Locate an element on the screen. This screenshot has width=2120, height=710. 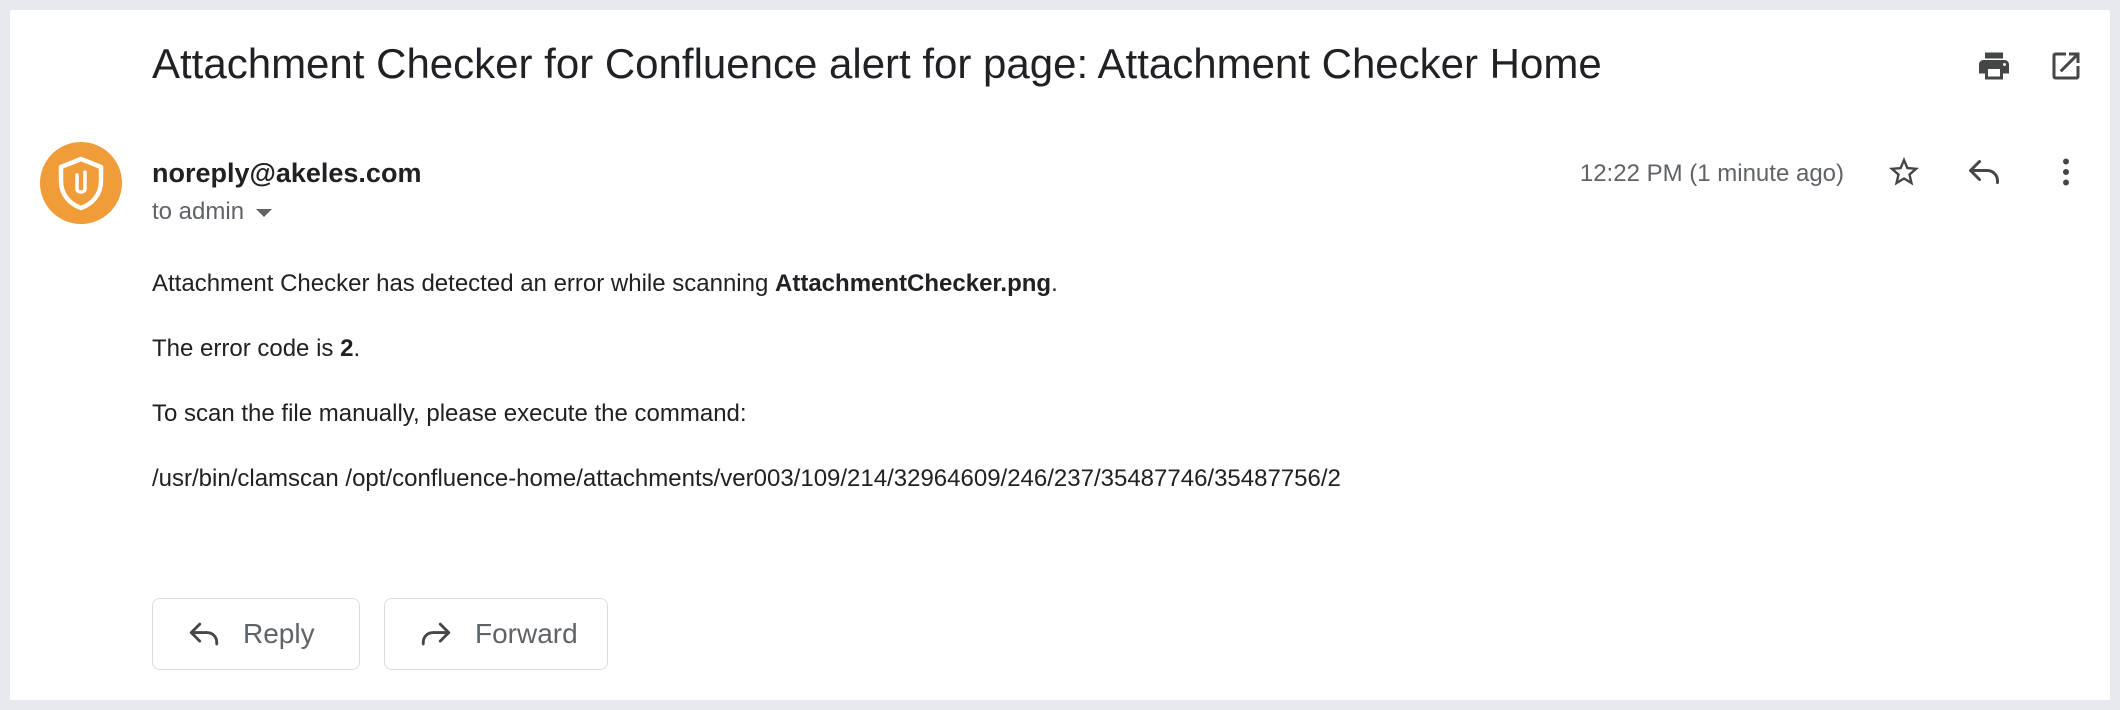
error-code: 2 is located at coordinates (347, 348).